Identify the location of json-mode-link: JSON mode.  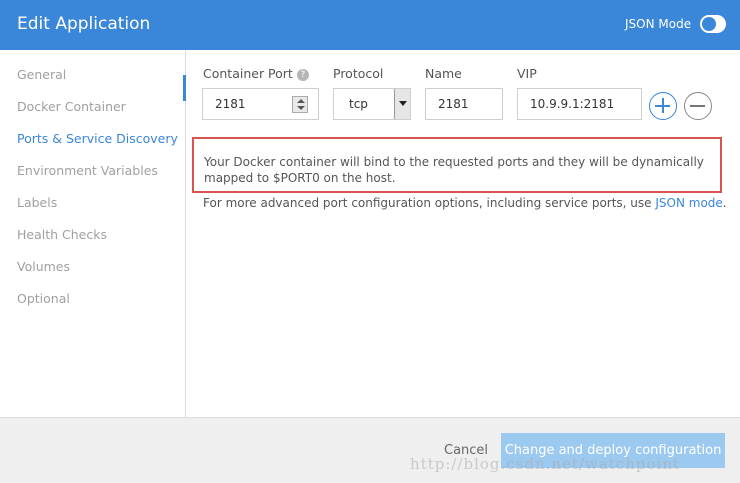
(688, 203).